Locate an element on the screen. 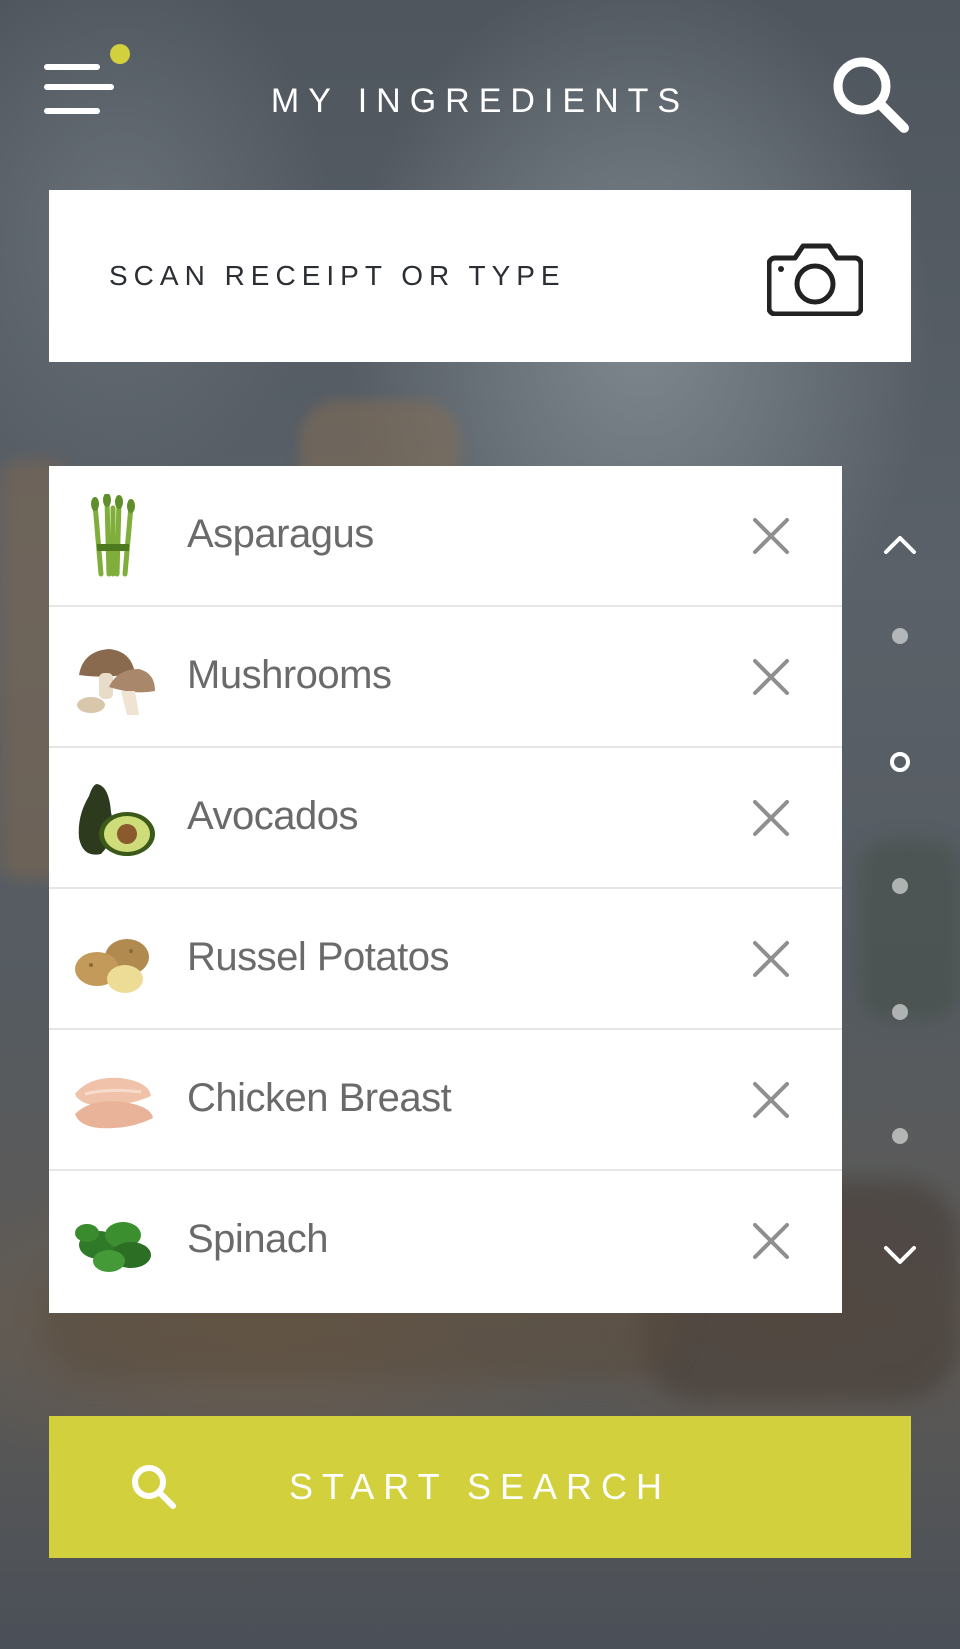 The width and height of the screenshot is (960, 1649). header: MY INGREDIENTS is located at coordinates (480, 95).